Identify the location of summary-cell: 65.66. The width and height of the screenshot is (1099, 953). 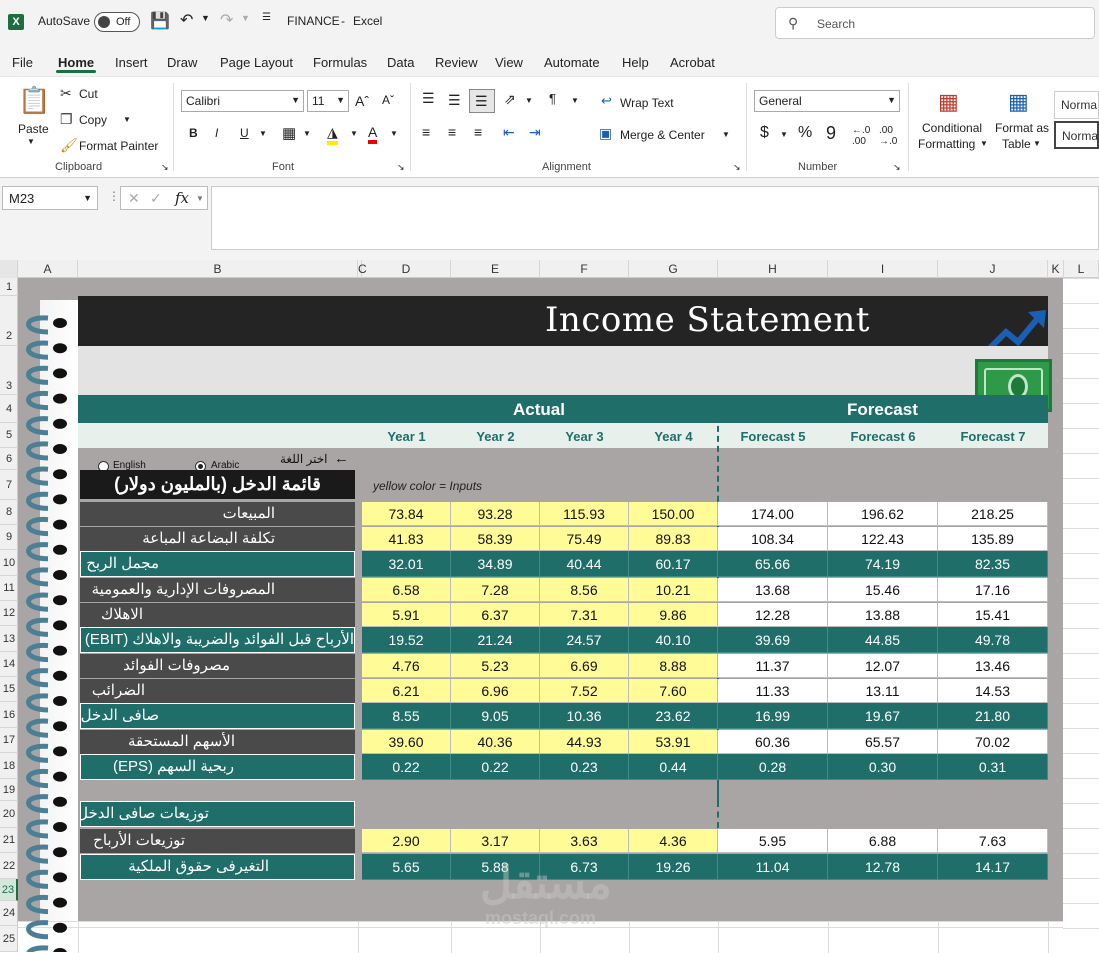
(773, 564).